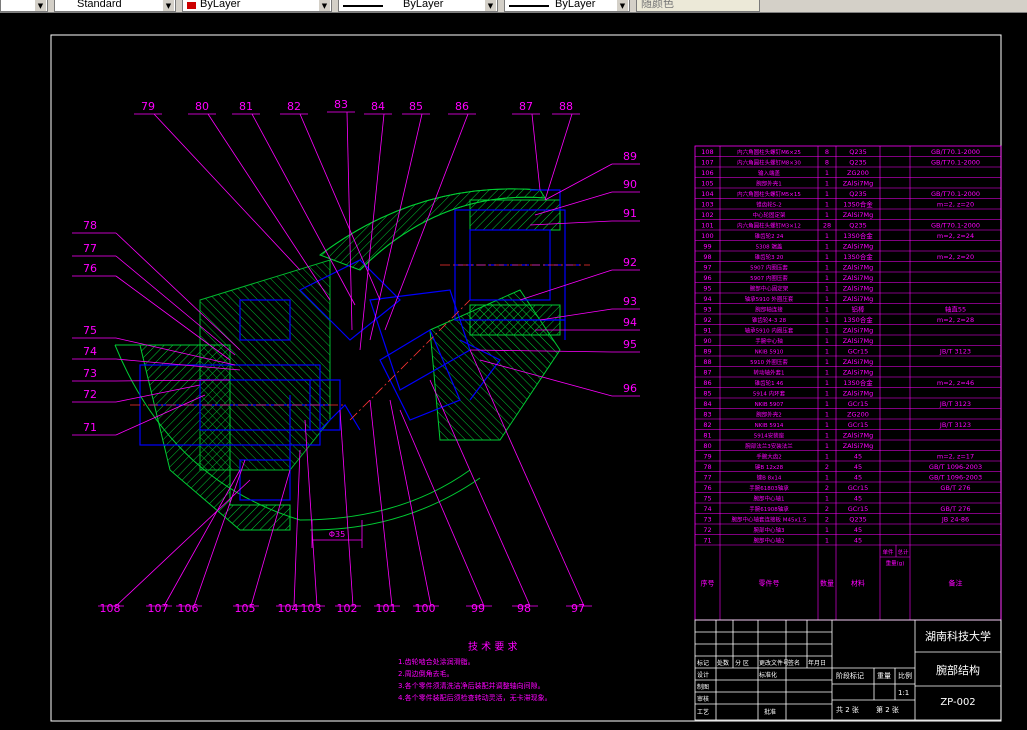  What do you see at coordinates (850, 675) in the screenshot?
I see `stage-label: 阶段标记` at bounding box center [850, 675].